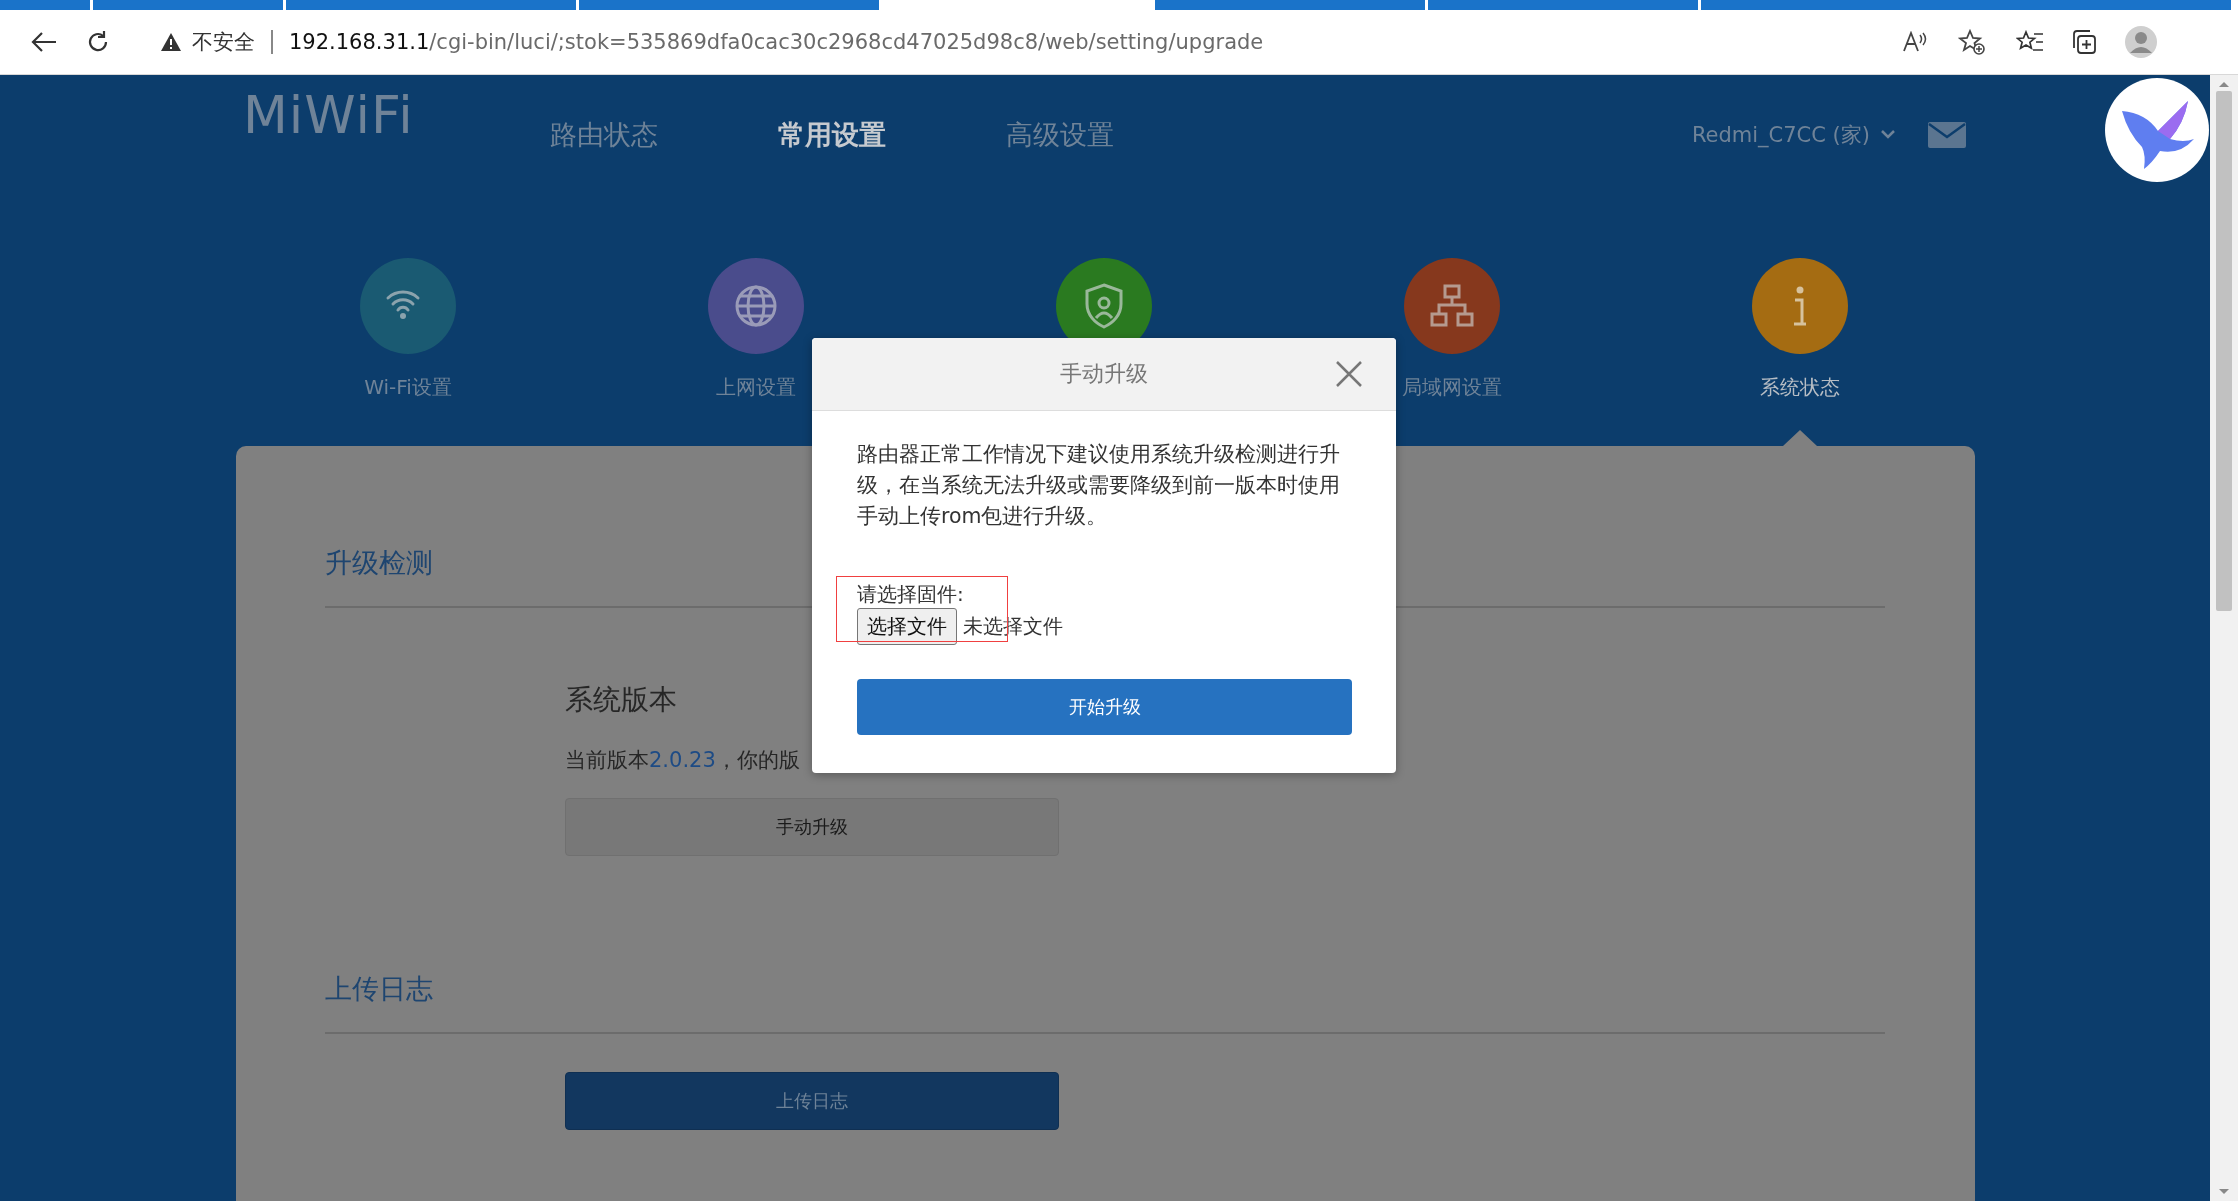 The height and width of the screenshot is (1201, 2238). Describe the element at coordinates (910, 594) in the screenshot. I see `field-label: 请选择固件:` at that location.